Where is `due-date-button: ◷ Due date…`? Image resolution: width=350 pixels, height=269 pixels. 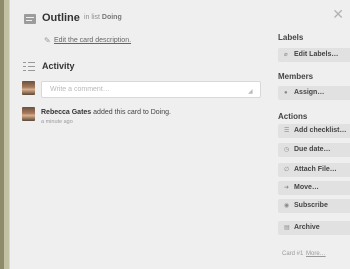
due-date-button: ◷ Due date… is located at coordinates (314, 150).